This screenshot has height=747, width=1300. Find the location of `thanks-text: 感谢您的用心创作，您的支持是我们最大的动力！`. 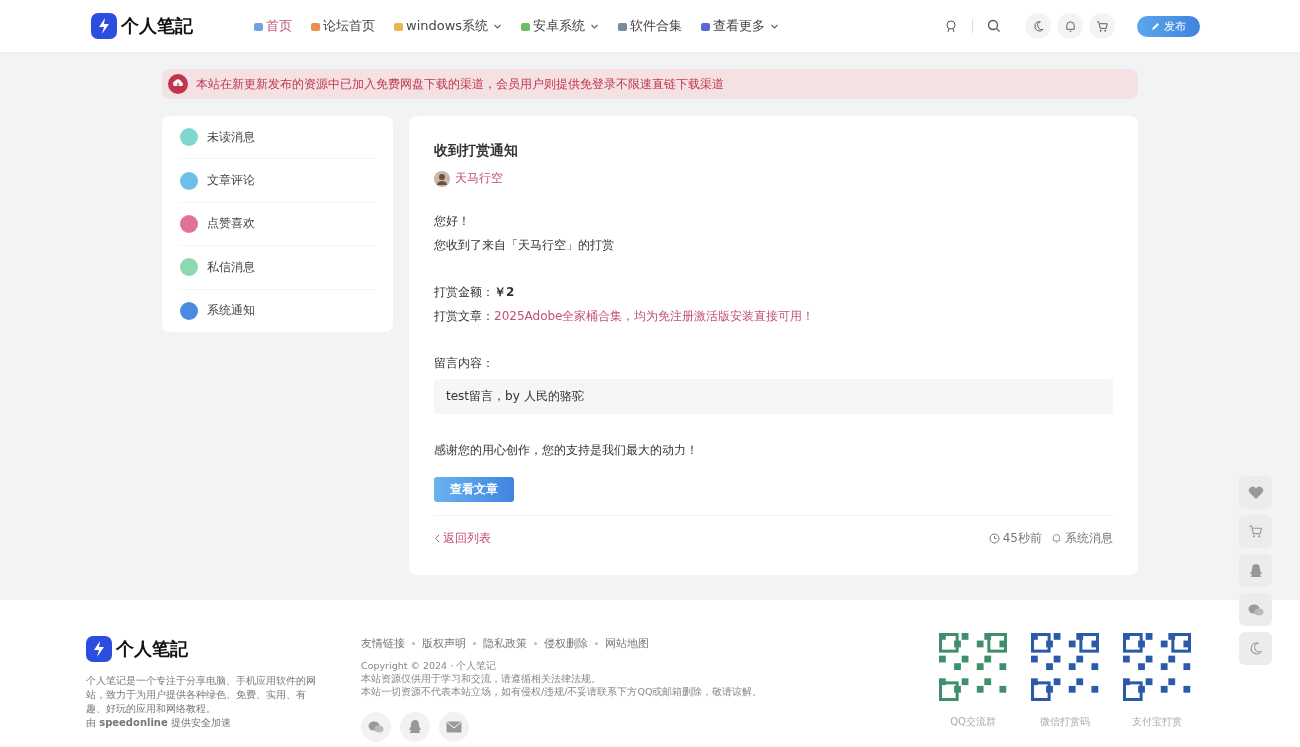

thanks-text: 感谢您的用心创作，您的支持是我们最大的动力！ is located at coordinates (566, 450).